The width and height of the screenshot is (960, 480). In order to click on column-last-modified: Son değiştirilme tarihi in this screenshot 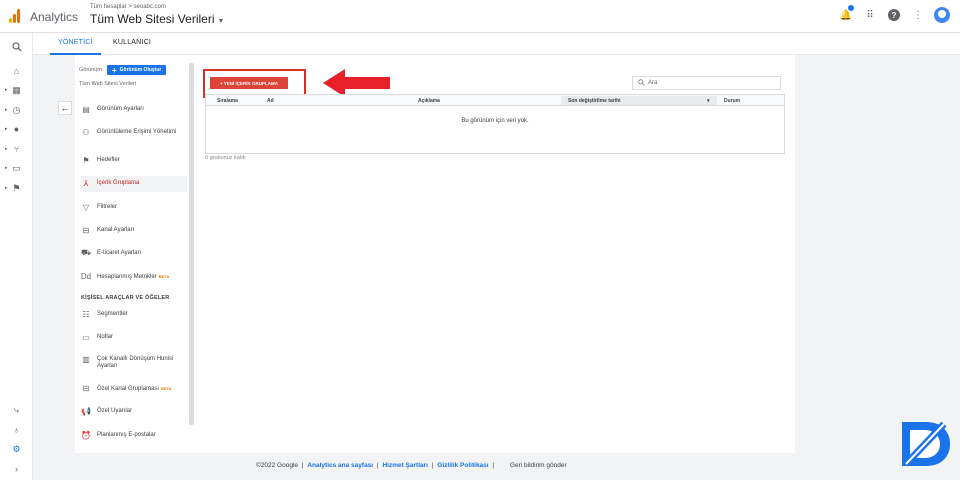, I will do `click(594, 101)`.